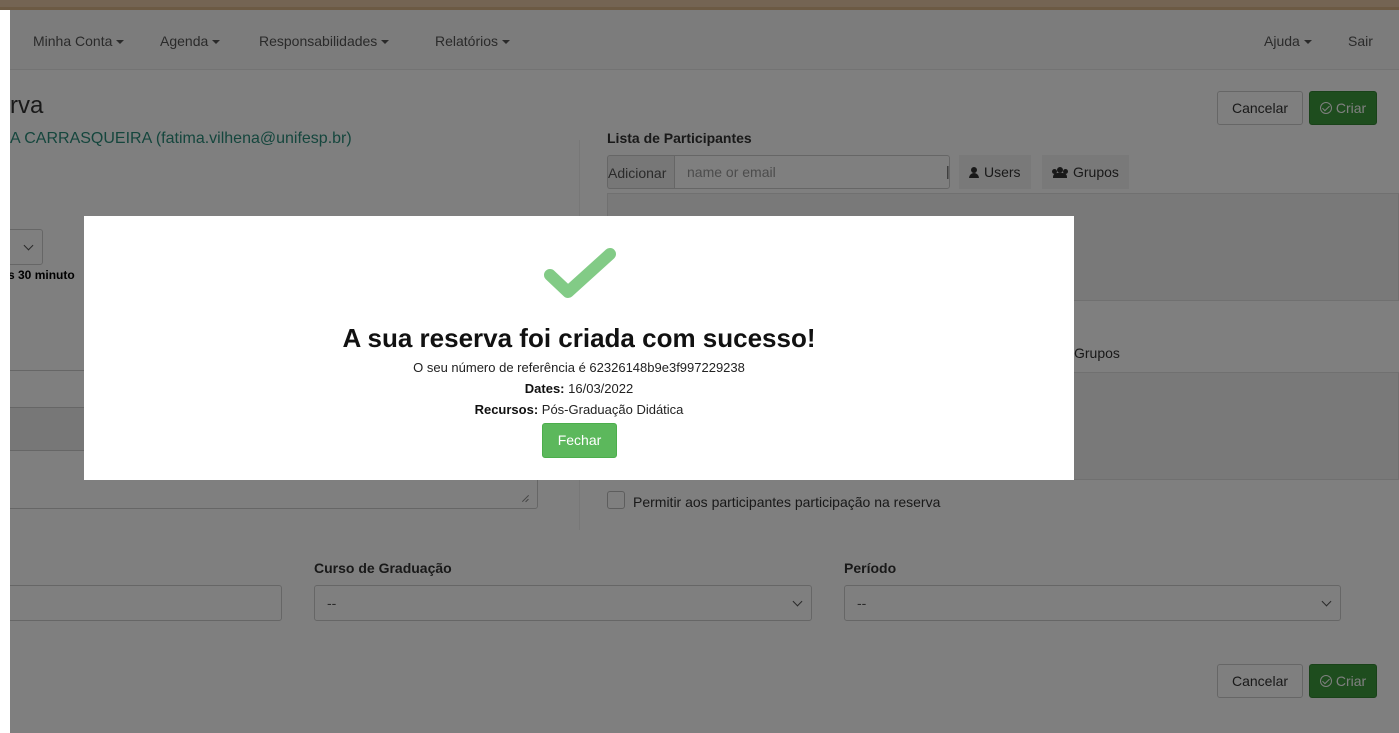  What do you see at coordinates (579, 440) in the screenshot?
I see `close-modal-button: Fechar` at bounding box center [579, 440].